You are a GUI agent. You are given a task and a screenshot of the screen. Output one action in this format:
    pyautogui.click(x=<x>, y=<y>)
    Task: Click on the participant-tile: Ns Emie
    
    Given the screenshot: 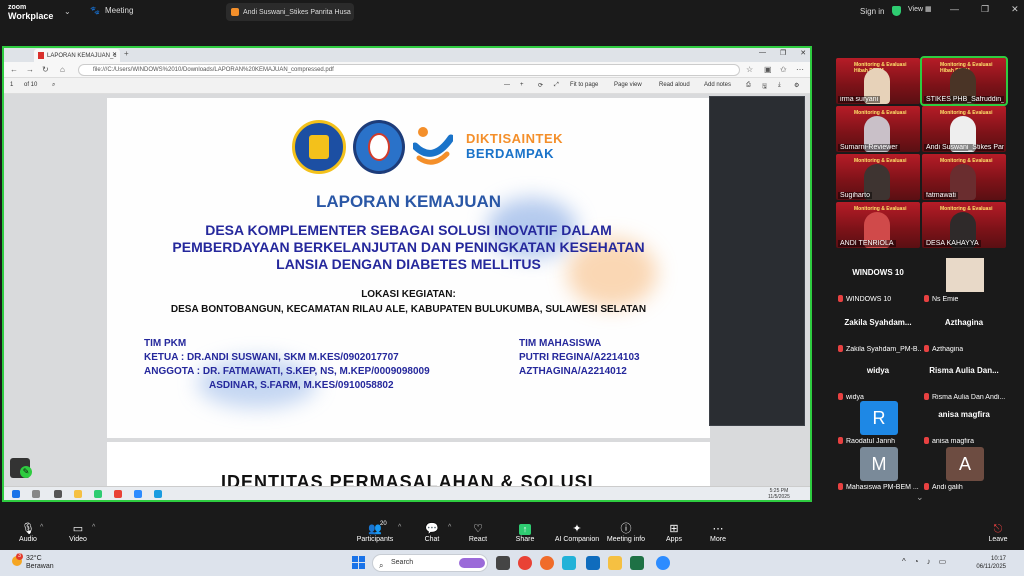 What is the action you would take?
    pyautogui.click(x=964, y=281)
    